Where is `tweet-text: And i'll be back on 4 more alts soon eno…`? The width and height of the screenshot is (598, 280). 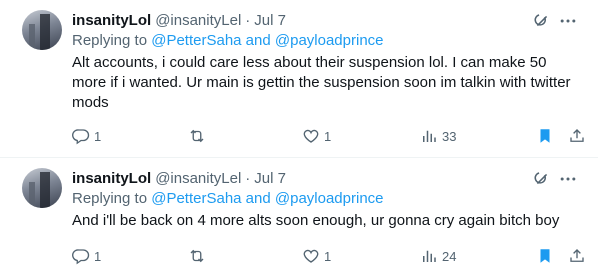
tweet-text: And i'll be back on 4 more alts soon eno… is located at coordinates (316, 220).